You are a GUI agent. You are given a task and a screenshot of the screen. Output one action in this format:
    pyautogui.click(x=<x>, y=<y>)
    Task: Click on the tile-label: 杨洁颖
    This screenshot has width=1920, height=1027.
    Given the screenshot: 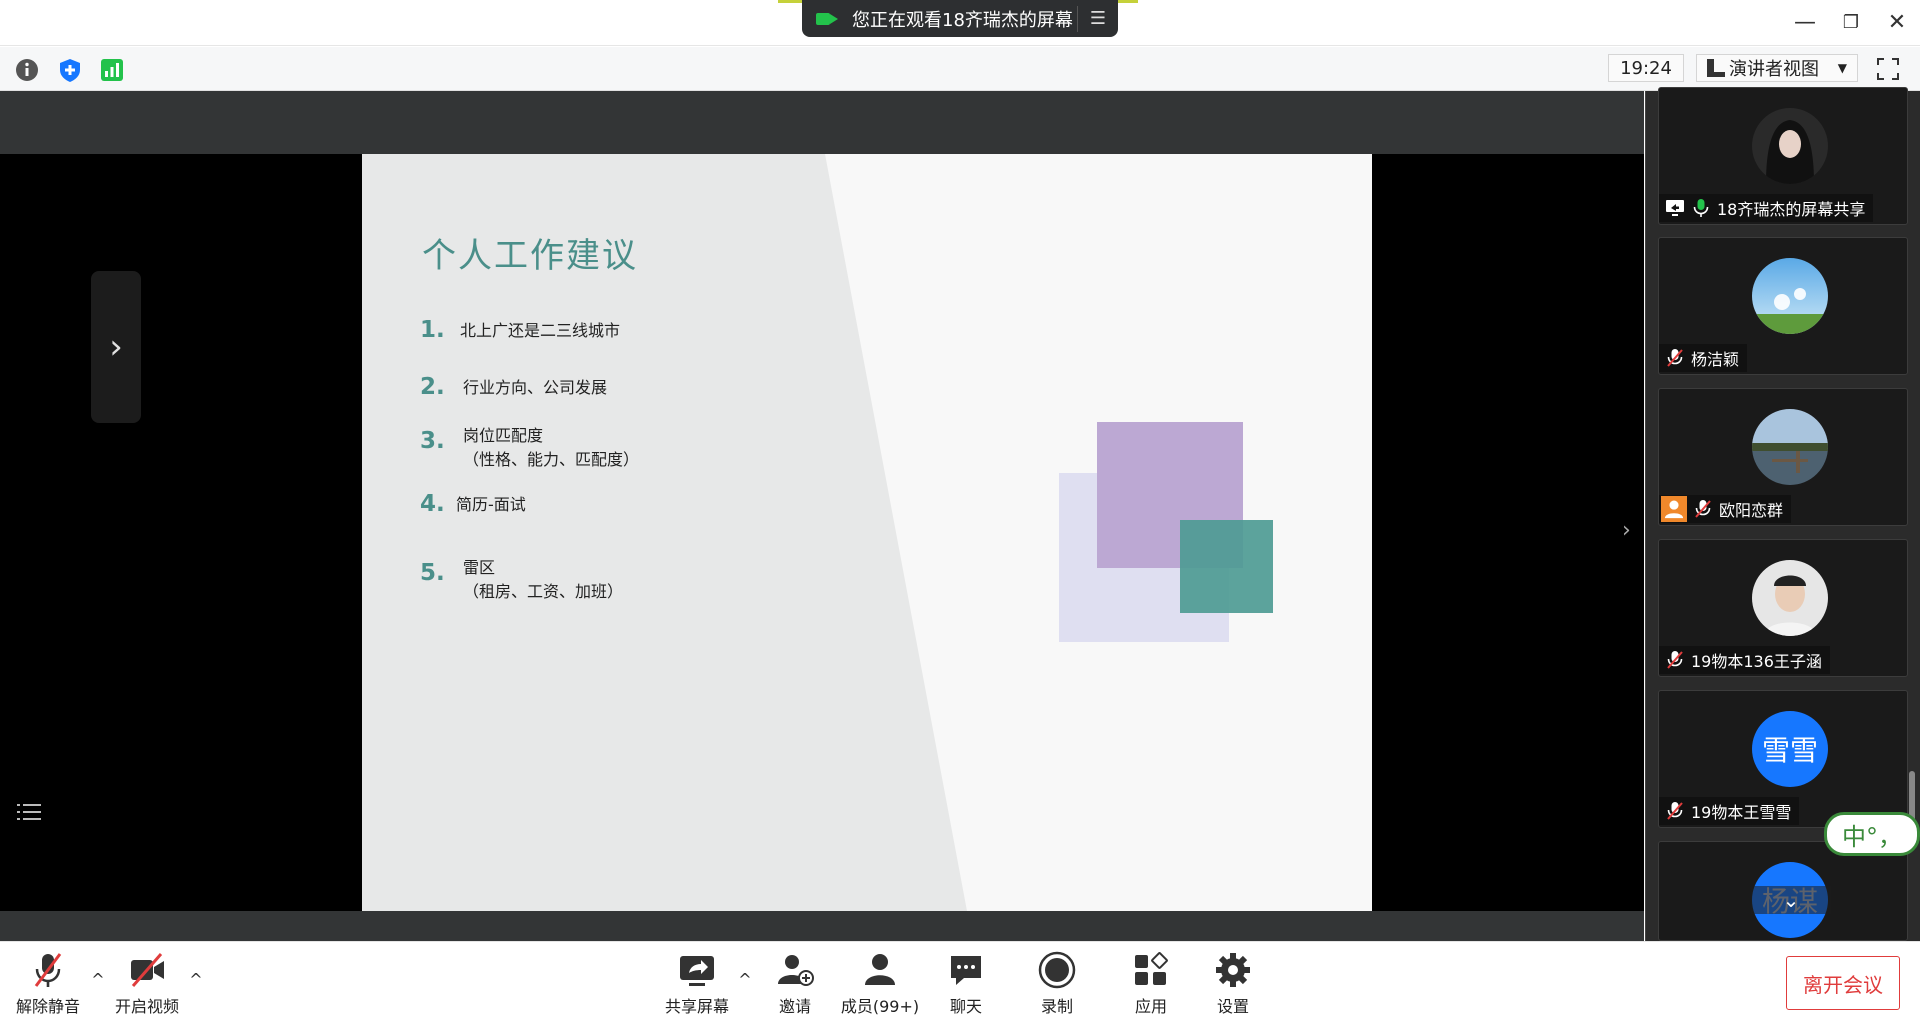 What is the action you would take?
    pyautogui.click(x=1703, y=358)
    